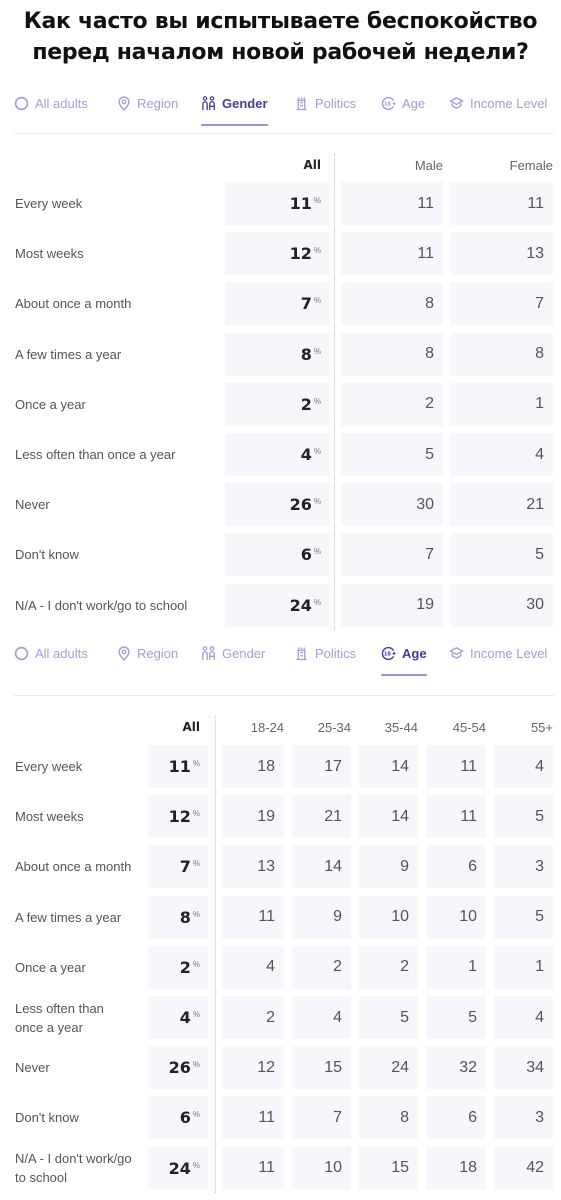  I want to click on row-label-text: Every week, so click(49, 203).